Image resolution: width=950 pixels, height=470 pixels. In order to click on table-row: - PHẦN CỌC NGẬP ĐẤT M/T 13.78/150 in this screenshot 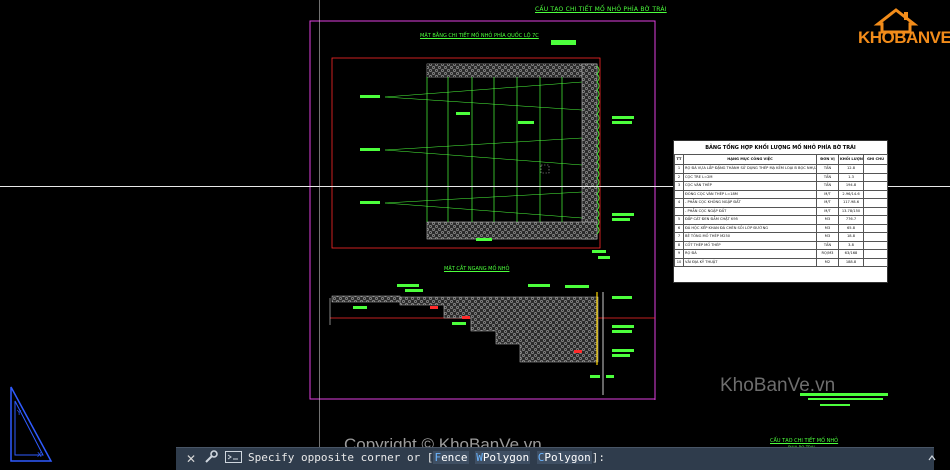, I will do `click(781, 211)`.